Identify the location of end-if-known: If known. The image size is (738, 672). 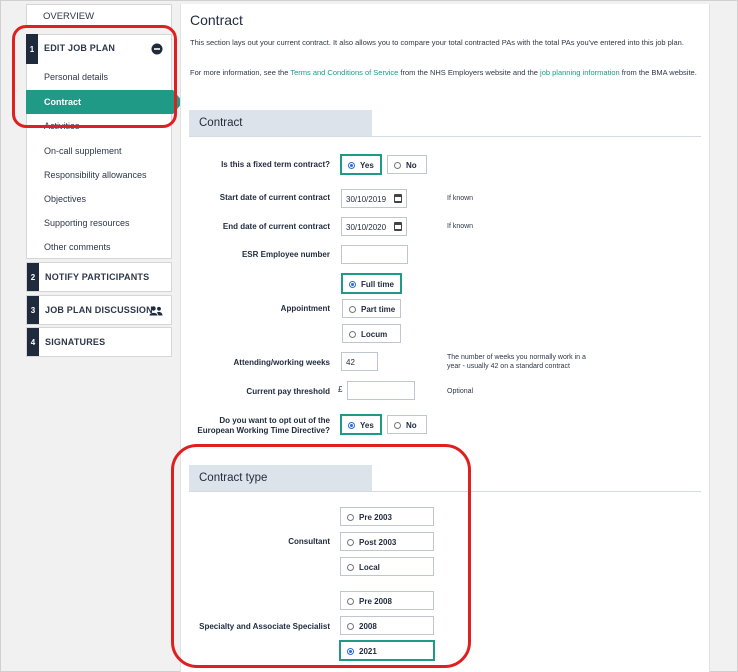
(460, 226).